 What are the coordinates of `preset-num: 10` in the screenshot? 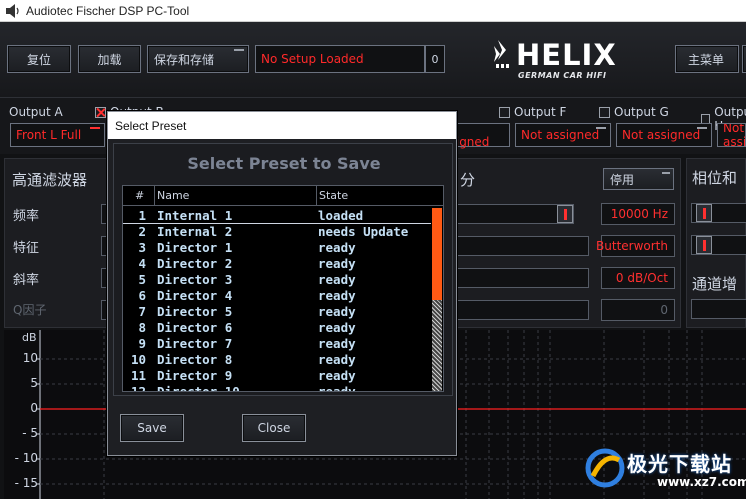 It's located at (138, 359).